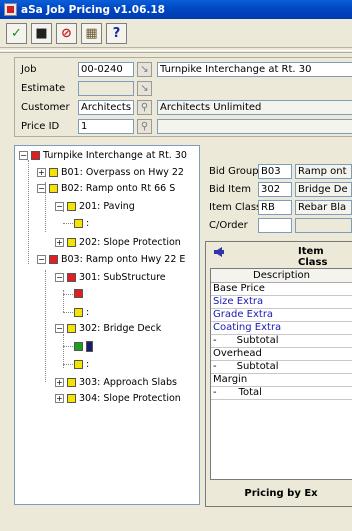  I want to click on tree-node-b01: + B01: Overpass on Hwy 22, so click(110, 172).